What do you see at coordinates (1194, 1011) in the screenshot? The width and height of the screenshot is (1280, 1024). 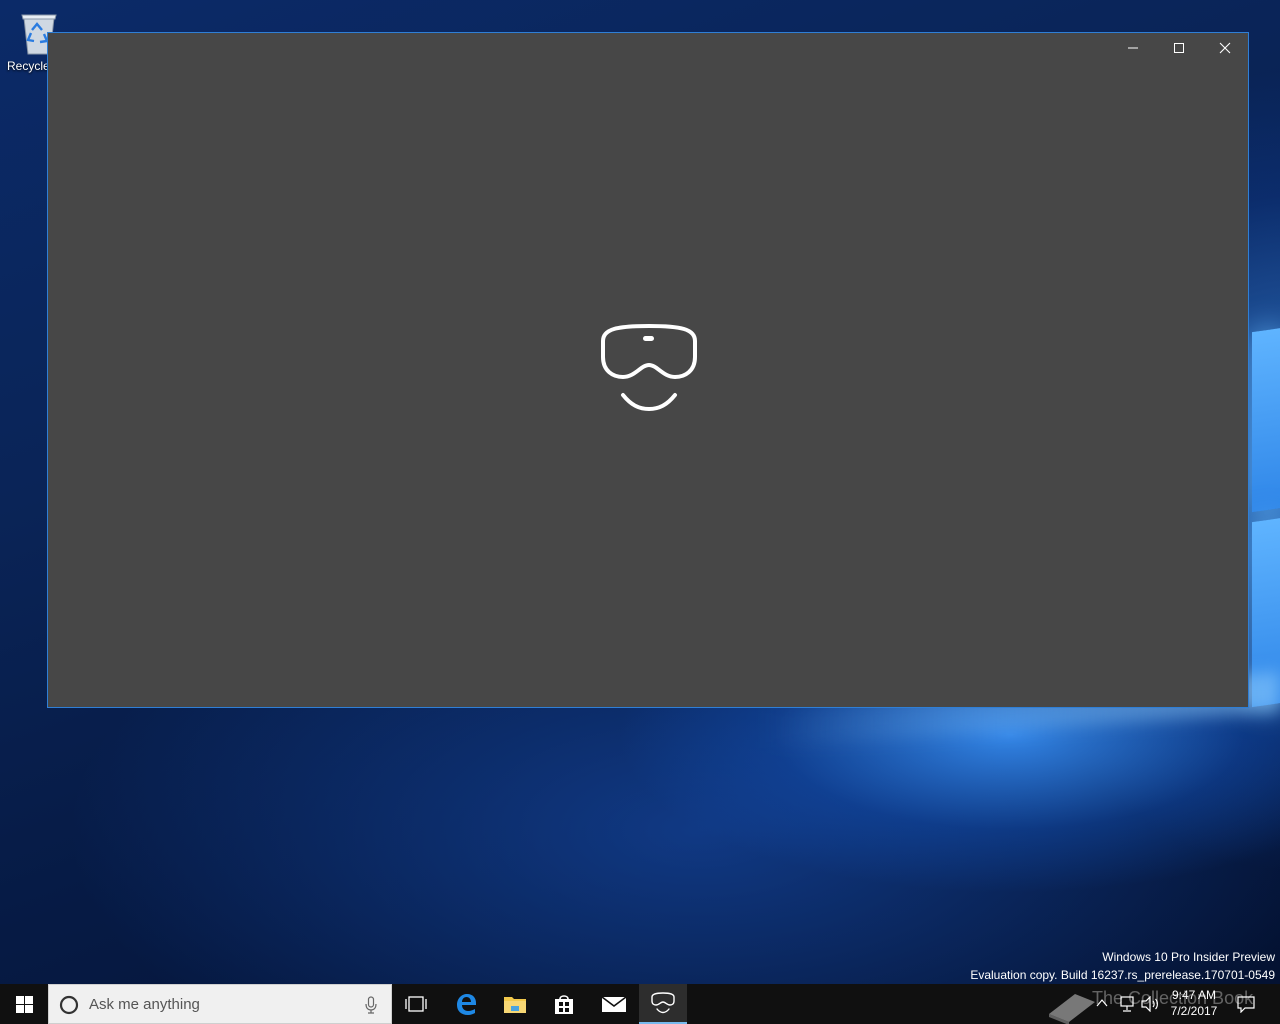 I see `clock-date: 7/2/2017` at bounding box center [1194, 1011].